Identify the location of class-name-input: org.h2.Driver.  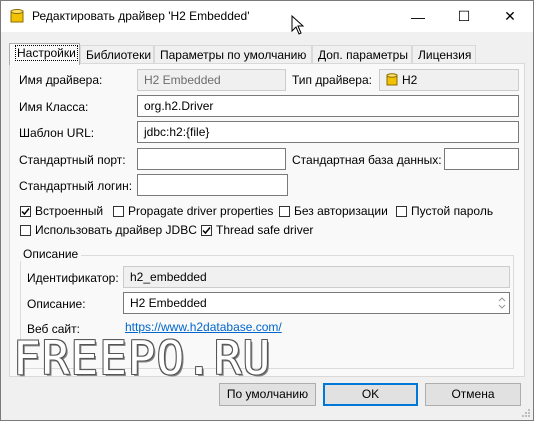
(328, 106).